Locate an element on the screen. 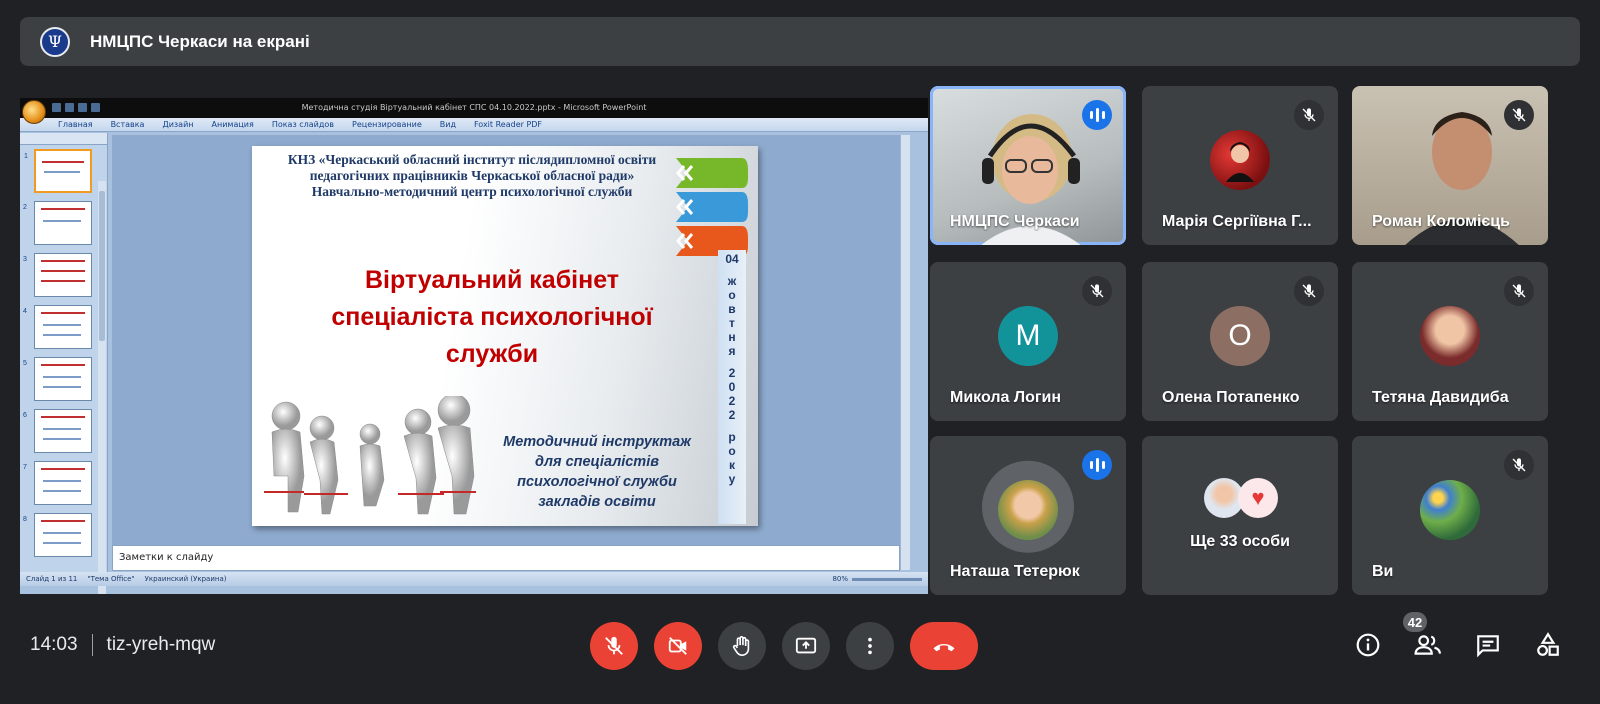 Image resolution: width=1600 pixels, height=704 pixels. date-char: ж is located at coordinates (732, 281).